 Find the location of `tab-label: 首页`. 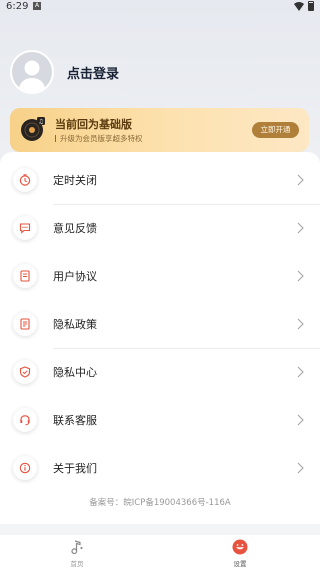

tab-label: 首页 is located at coordinates (77, 564).